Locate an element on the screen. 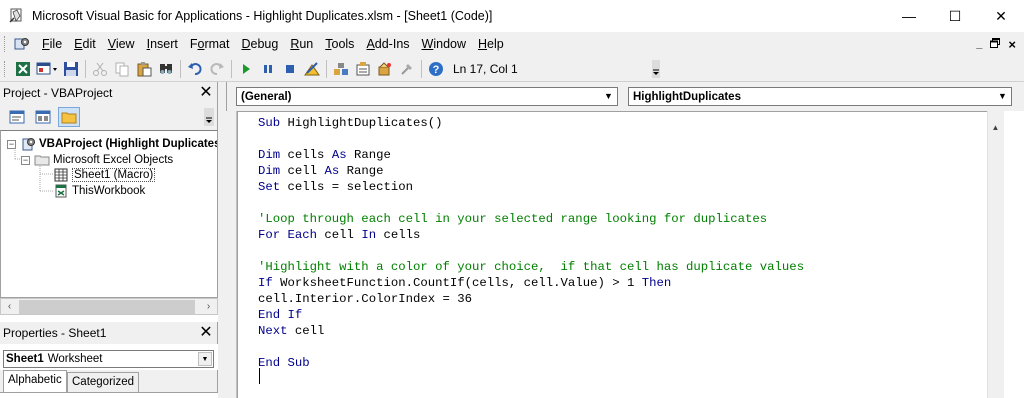 The image size is (1024, 398). scroll-track is located at coordinates (995, 254).